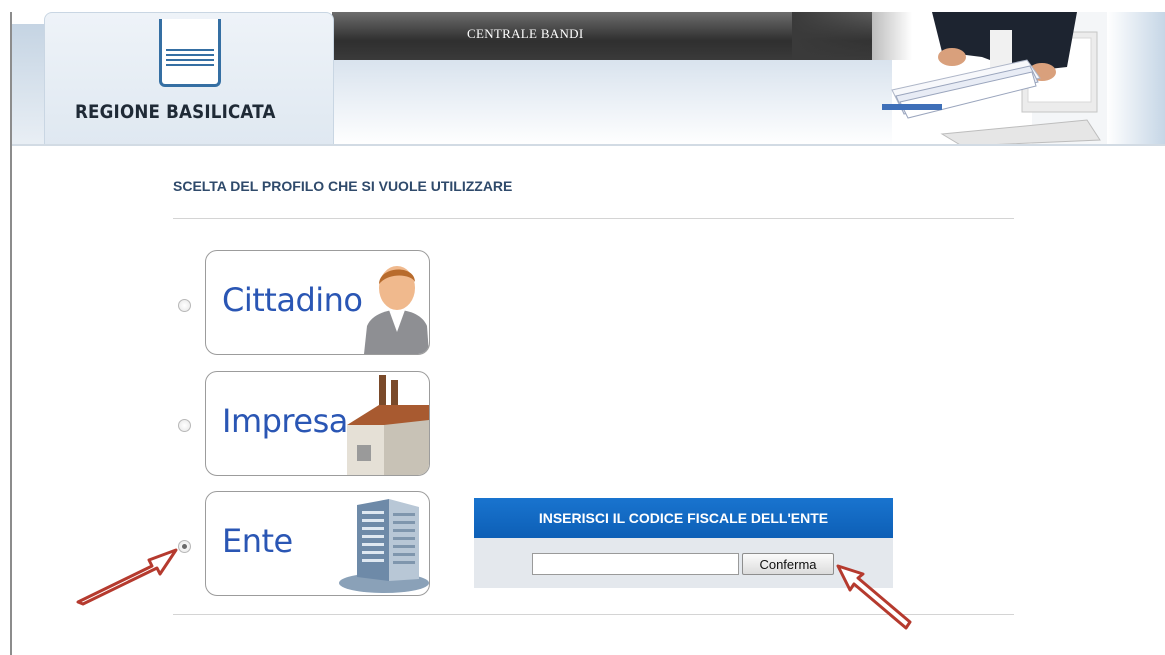  I want to click on factory-icon, so click(388, 425).